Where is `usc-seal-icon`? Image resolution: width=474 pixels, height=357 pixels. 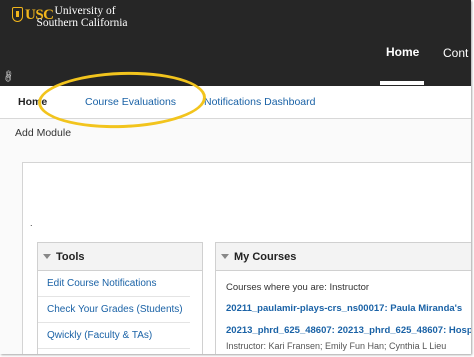 usc-seal-icon is located at coordinates (17, 14).